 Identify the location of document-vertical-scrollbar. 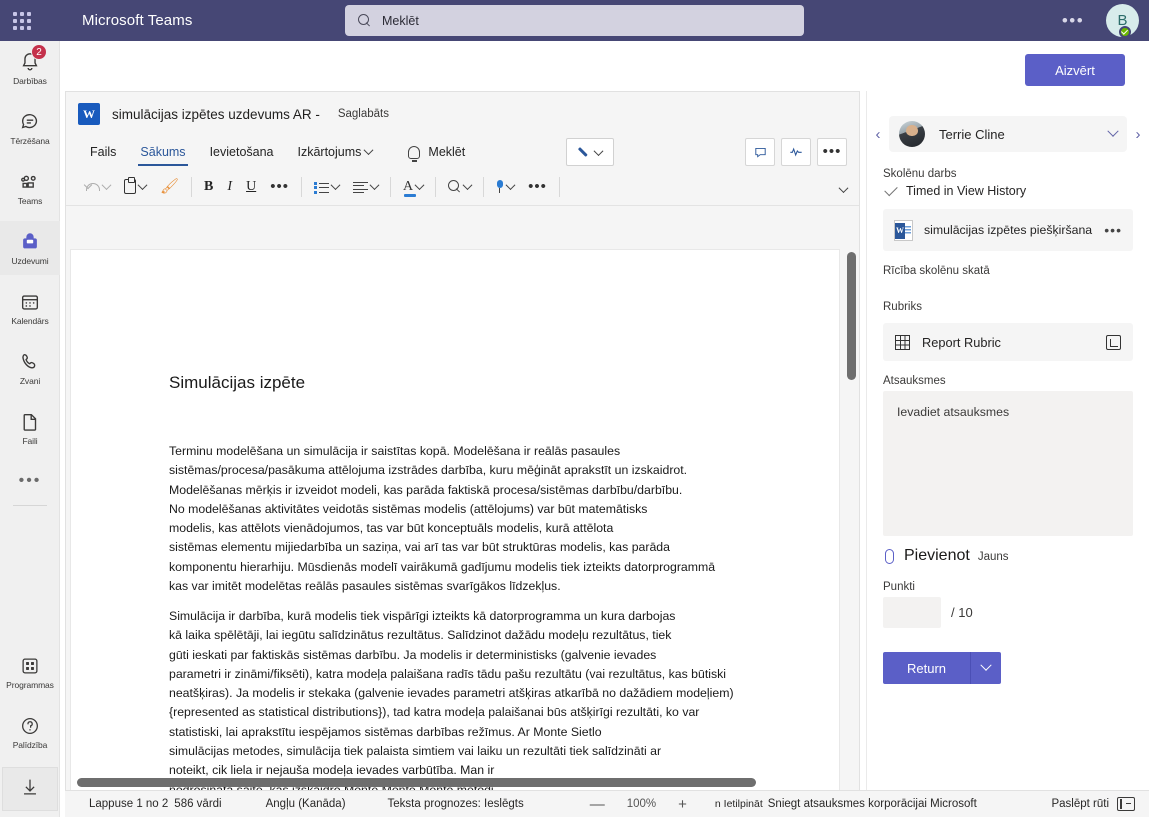
(851, 533).